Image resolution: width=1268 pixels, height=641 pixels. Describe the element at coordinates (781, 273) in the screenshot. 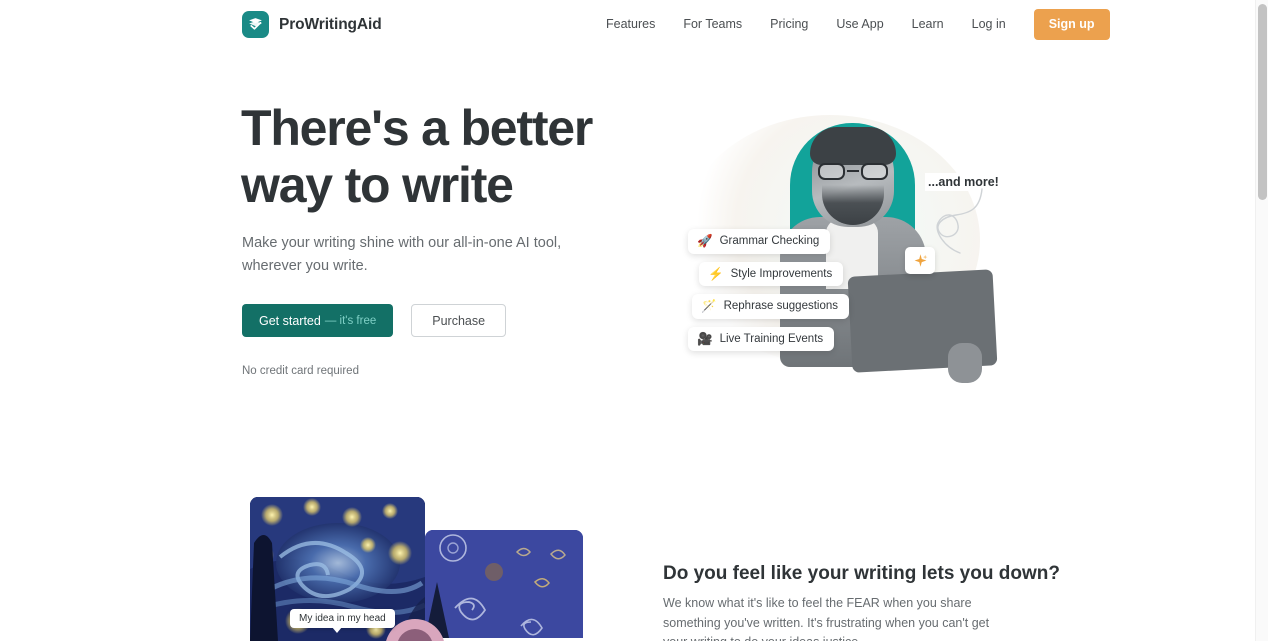

I see `feature-chip-label: Style Improvements` at that location.